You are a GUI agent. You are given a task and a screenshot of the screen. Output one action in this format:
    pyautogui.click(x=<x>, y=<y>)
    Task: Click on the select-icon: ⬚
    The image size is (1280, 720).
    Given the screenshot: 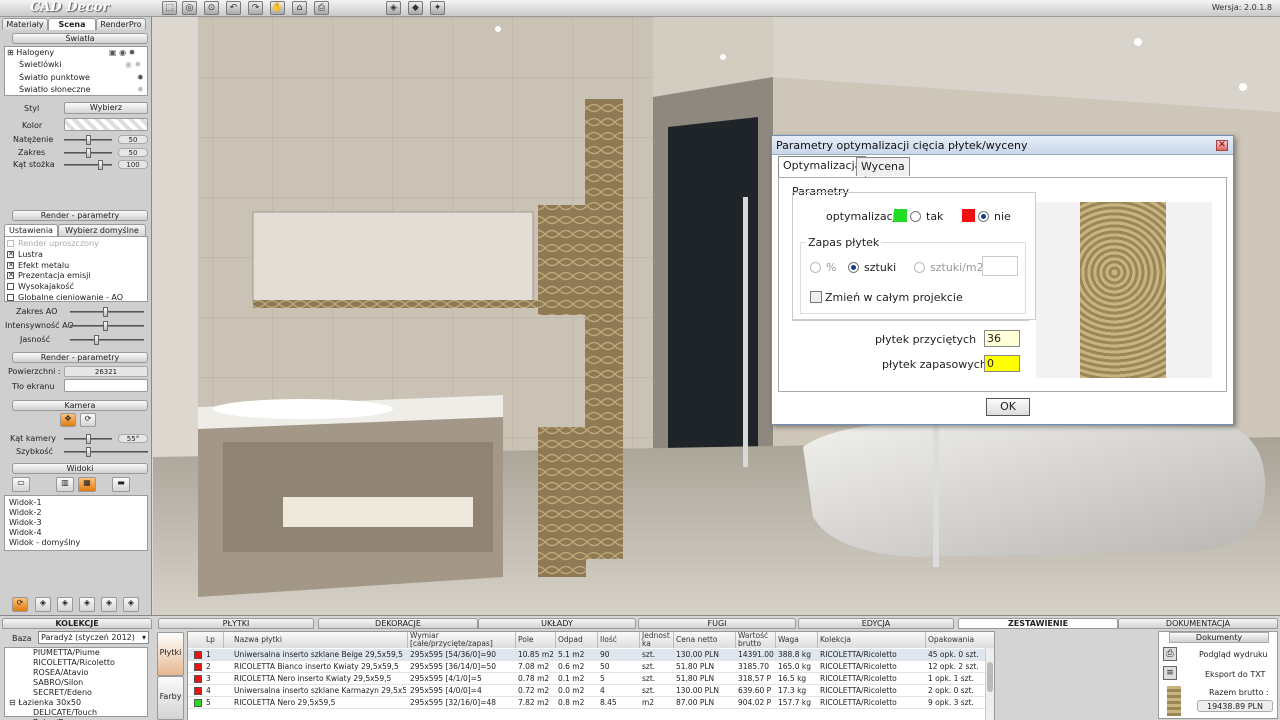 What is the action you would take?
    pyautogui.click(x=169, y=8)
    